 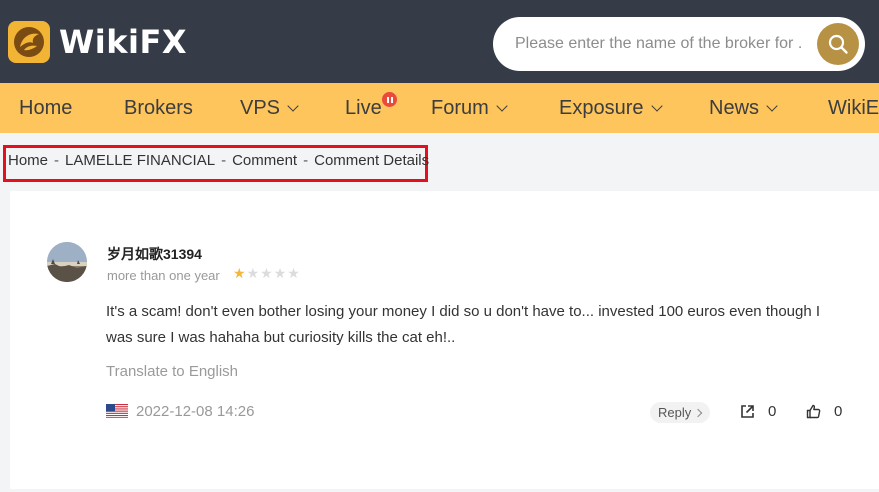 What do you see at coordinates (675, 412) in the screenshot?
I see `reply-label: Reply` at bounding box center [675, 412].